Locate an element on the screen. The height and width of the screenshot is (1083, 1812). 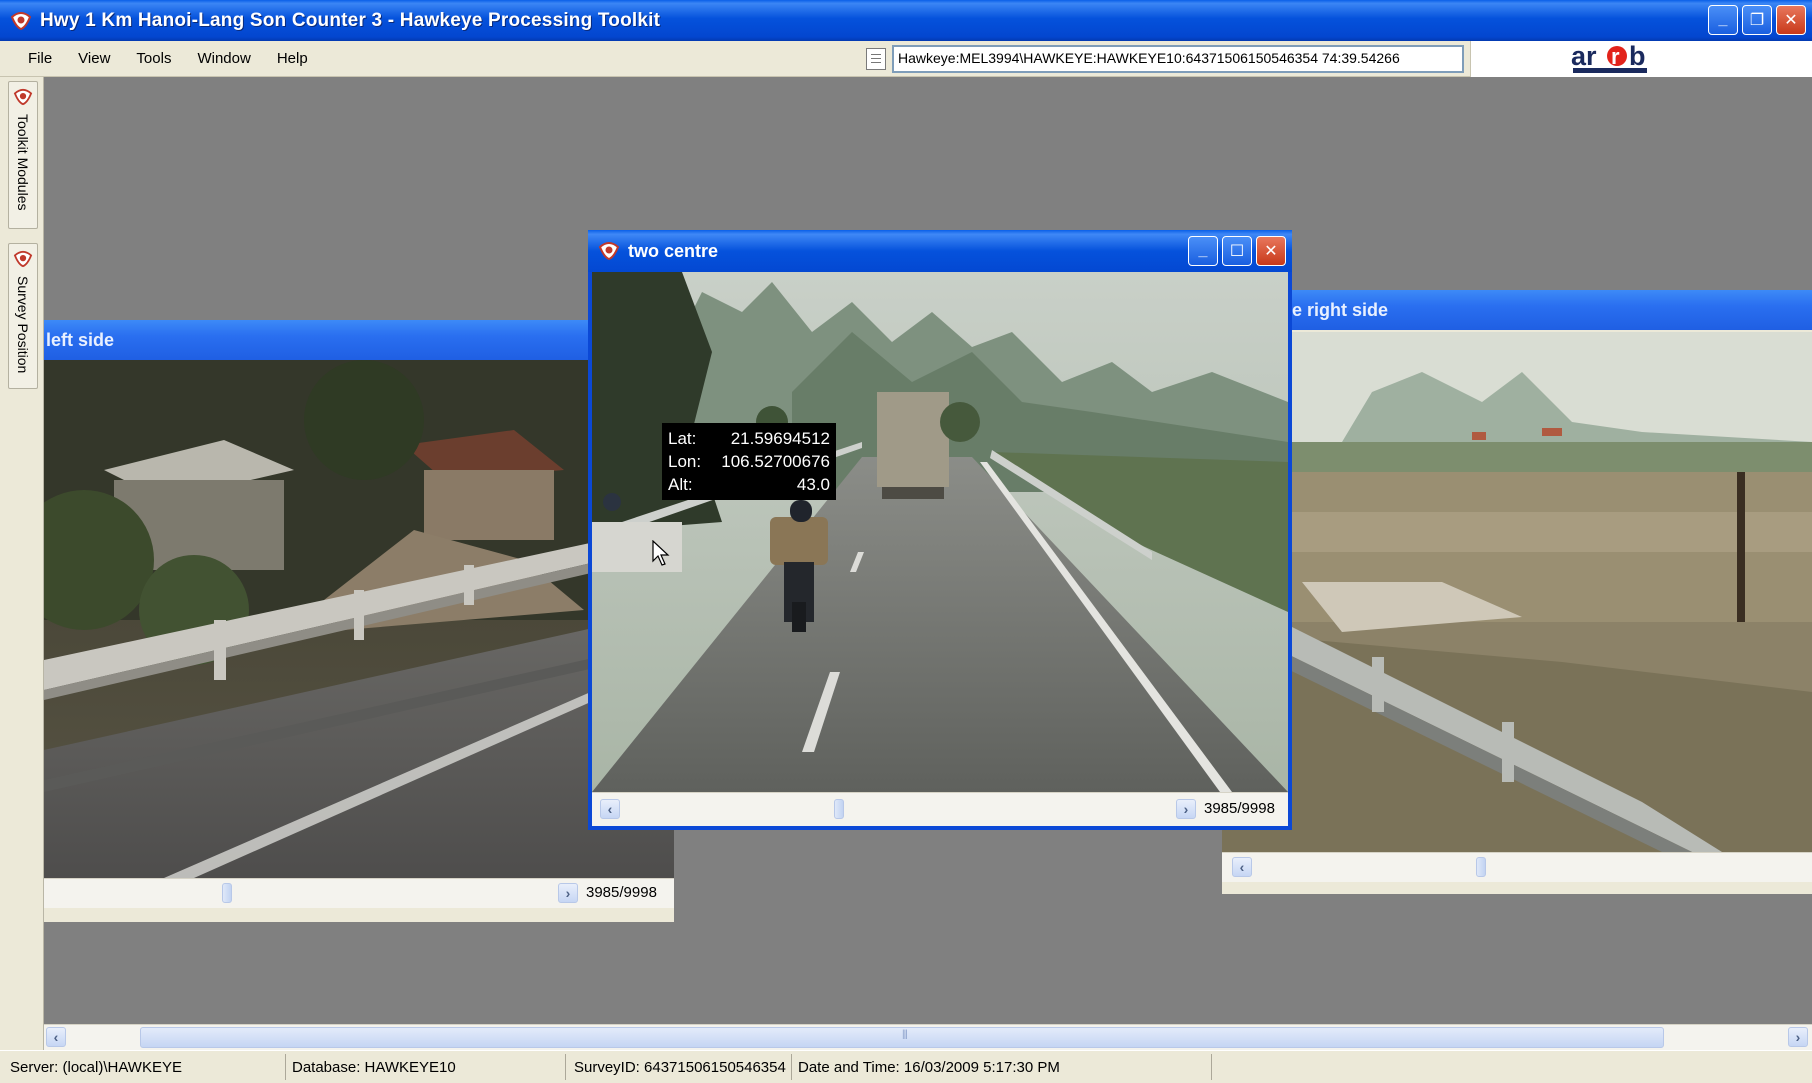
lon-value: 106.52700676 is located at coordinates (775, 461).